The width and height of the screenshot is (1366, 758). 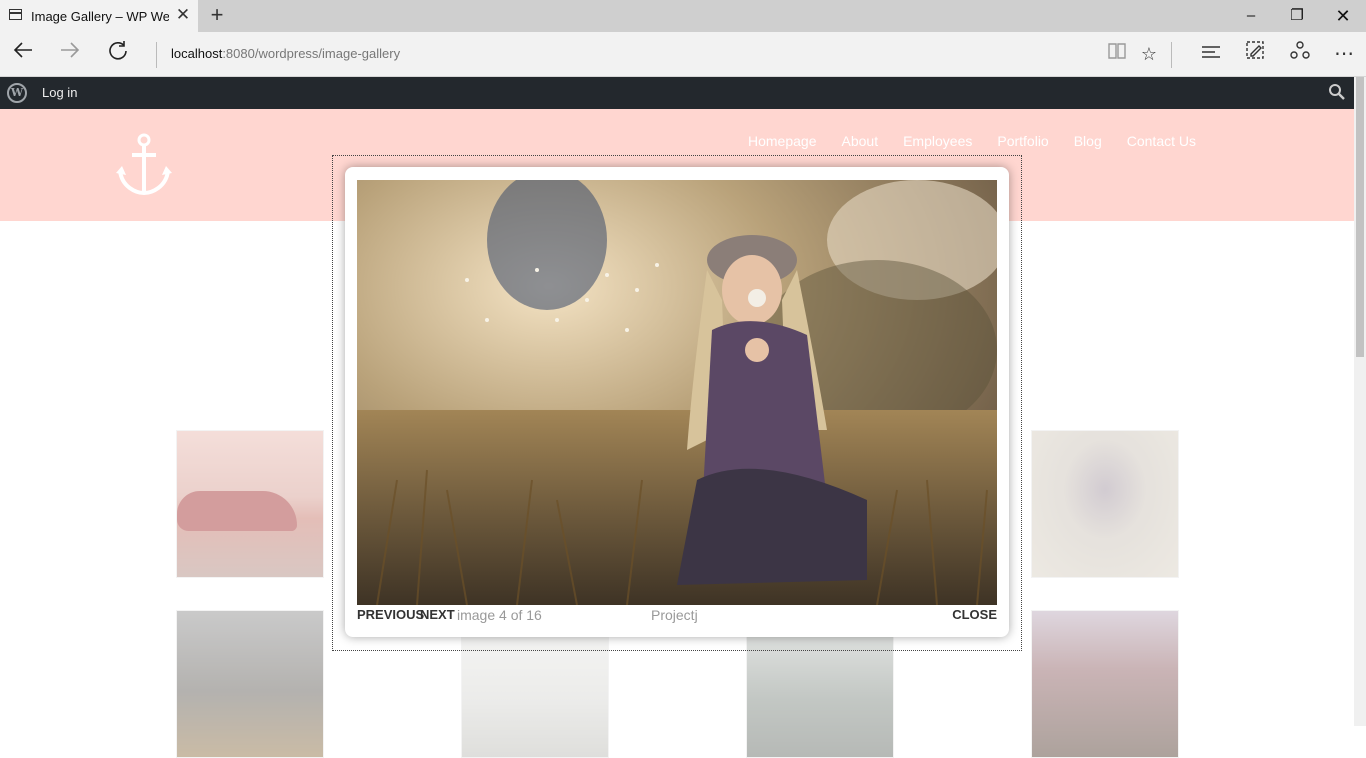 What do you see at coordinates (17, 93) in the screenshot?
I see `wordpress-logo-icon: W` at bounding box center [17, 93].